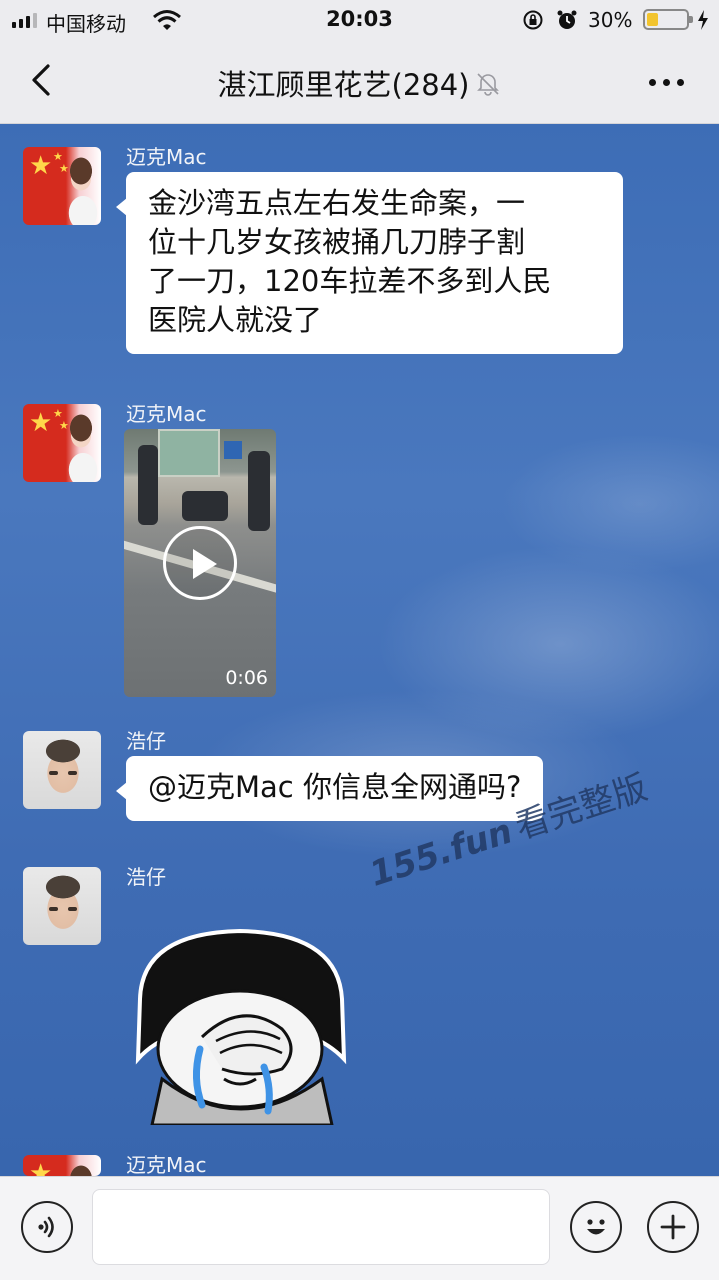  Describe the element at coordinates (567, 19) in the screenshot. I see `alarm-icon` at that location.